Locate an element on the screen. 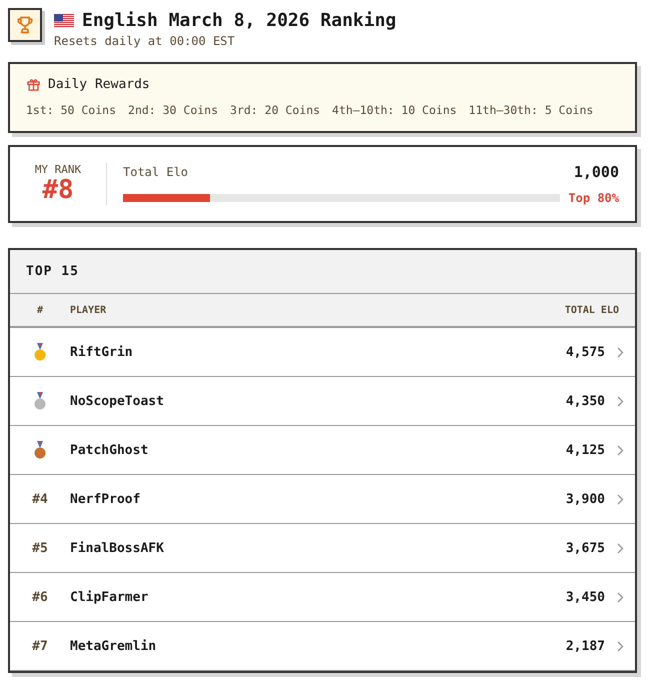 This screenshot has width=651, height=698. leaderboard-row: RiftGrin 4,575 is located at coordinates (322, 352).